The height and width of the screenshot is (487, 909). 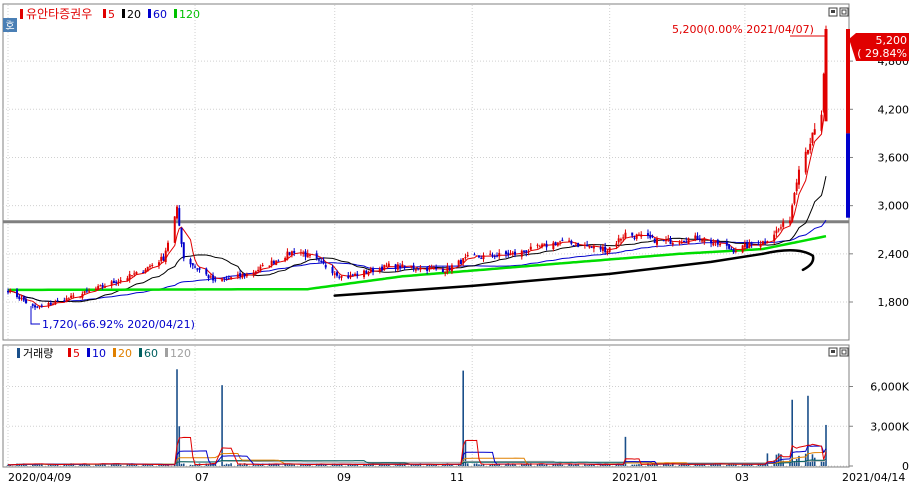 I want to click on maximize-button, so click(x=844, y=12).